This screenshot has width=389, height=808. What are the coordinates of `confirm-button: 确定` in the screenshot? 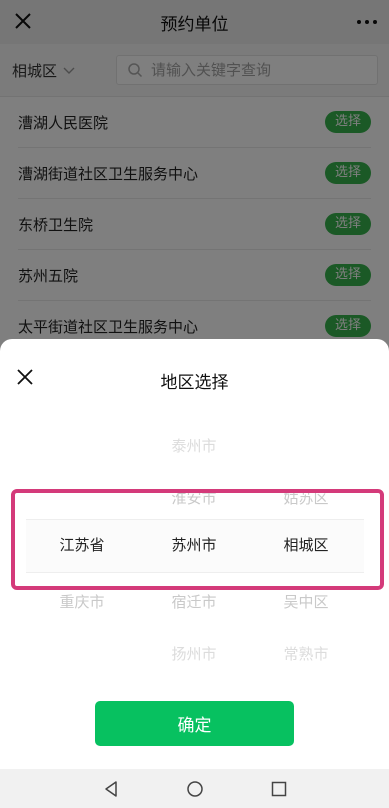 It's located at (194, 723).